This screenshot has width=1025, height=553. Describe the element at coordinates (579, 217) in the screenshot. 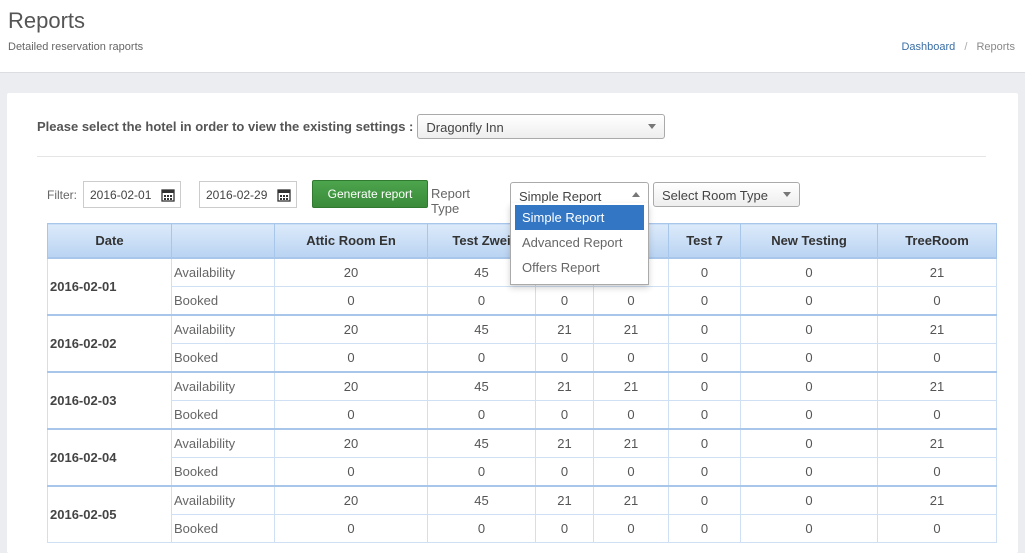

I see `report-type-option-simple: Simple Report` at that location.